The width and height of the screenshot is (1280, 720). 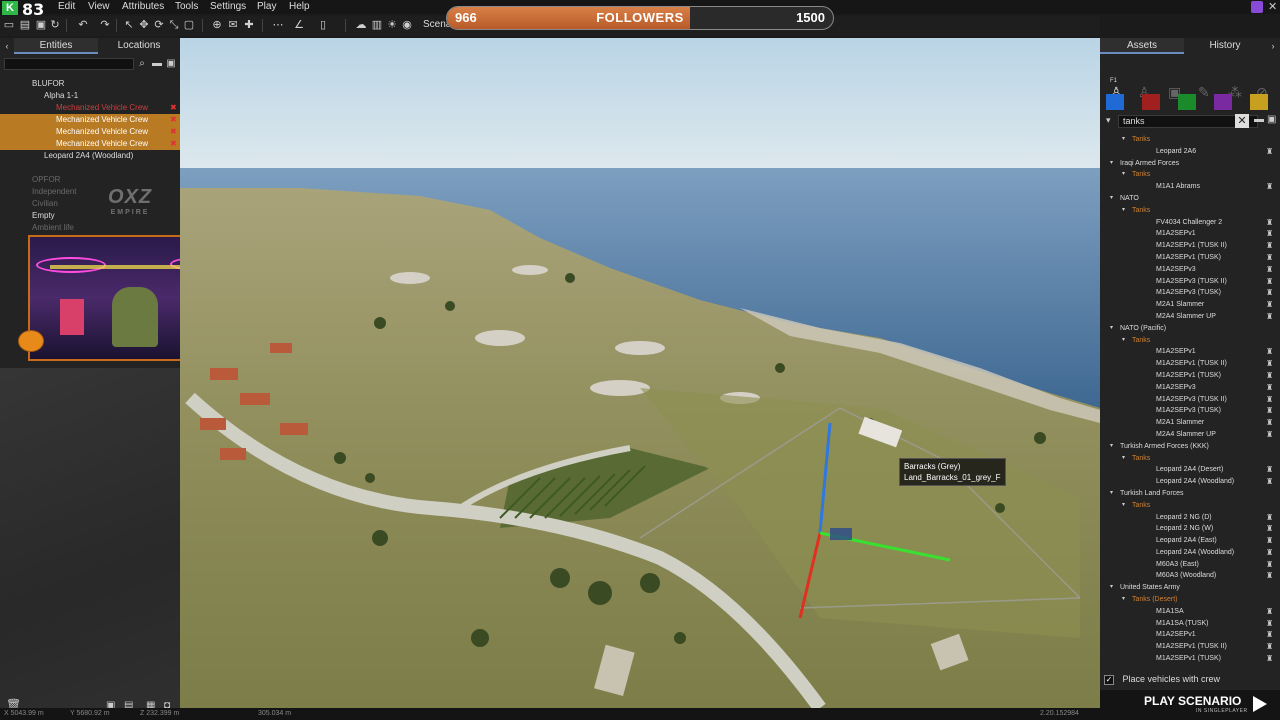 I want to click on asset-vehicle-row: Leopard 2A4 (Woodland) ♜, so click(x=1190, y=482).